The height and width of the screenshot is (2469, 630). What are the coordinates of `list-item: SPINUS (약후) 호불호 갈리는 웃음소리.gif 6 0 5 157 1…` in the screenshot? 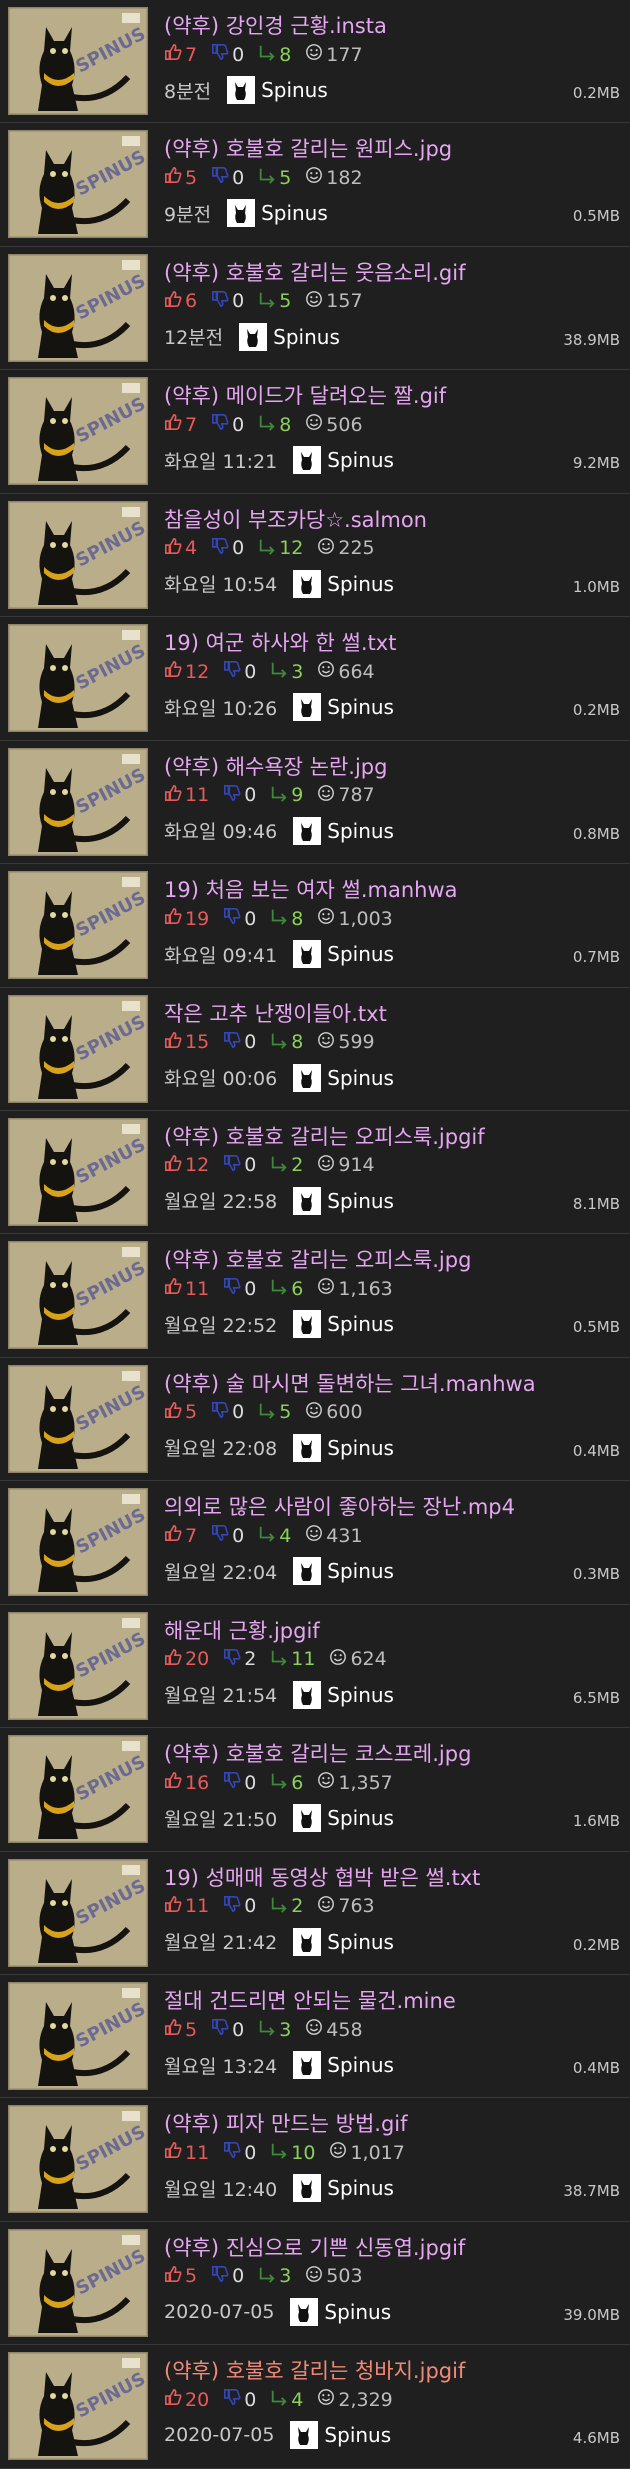 It's located at (315, 308).